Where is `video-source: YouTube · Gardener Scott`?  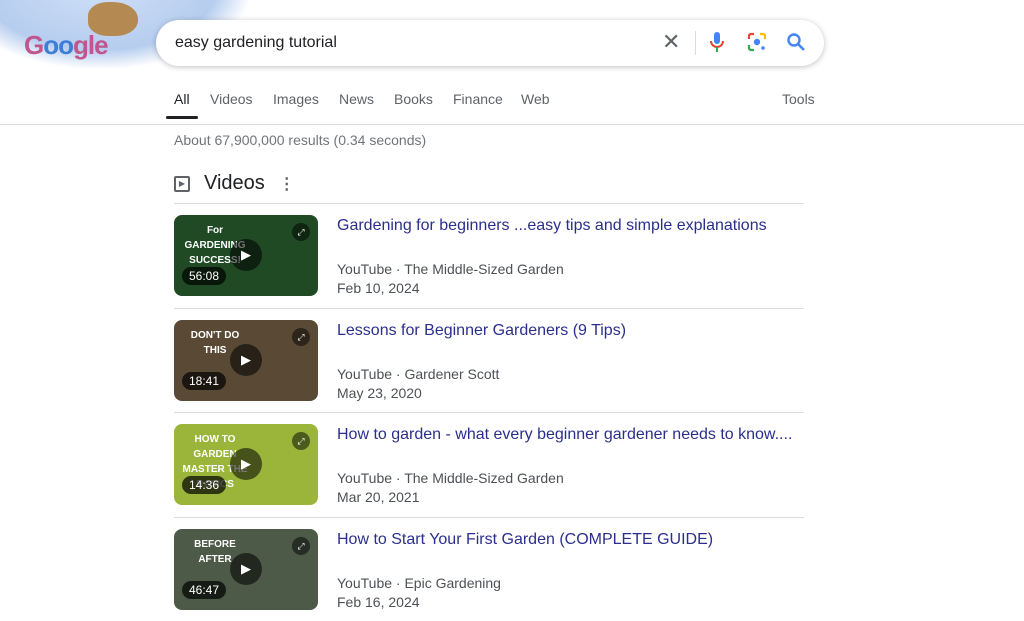 video-source: YouTube · Gardener Scott is located at coordinates (418, 373).